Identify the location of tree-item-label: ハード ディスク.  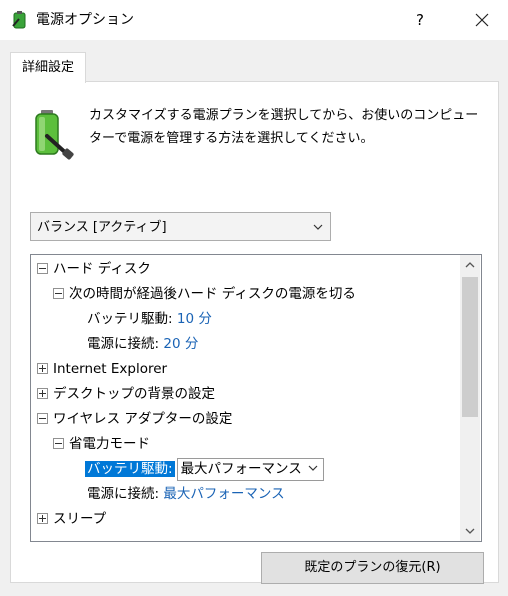
(102, 269).